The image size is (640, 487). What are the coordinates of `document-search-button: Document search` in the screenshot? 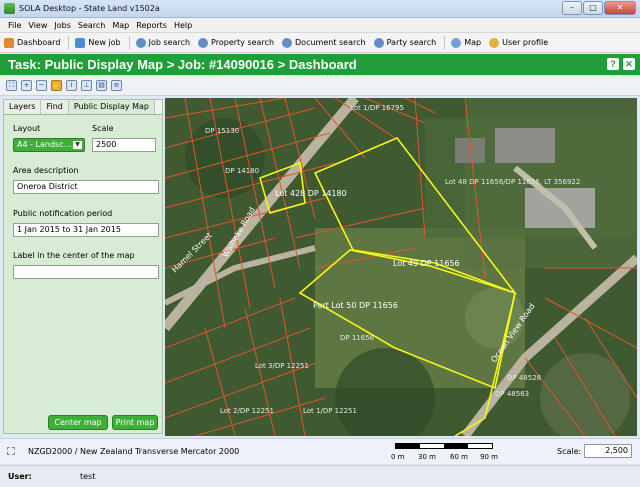 It's located at (324, 42).